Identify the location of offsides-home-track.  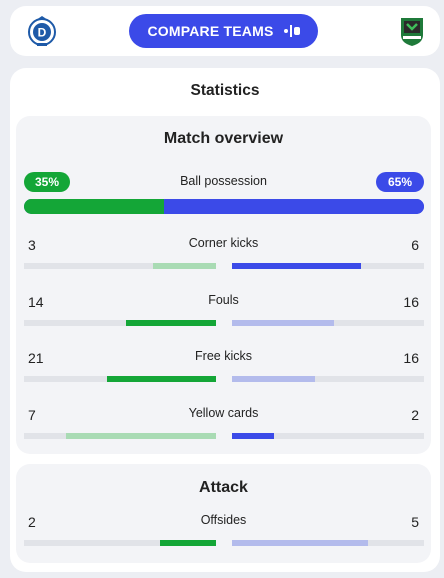
(120, 543).